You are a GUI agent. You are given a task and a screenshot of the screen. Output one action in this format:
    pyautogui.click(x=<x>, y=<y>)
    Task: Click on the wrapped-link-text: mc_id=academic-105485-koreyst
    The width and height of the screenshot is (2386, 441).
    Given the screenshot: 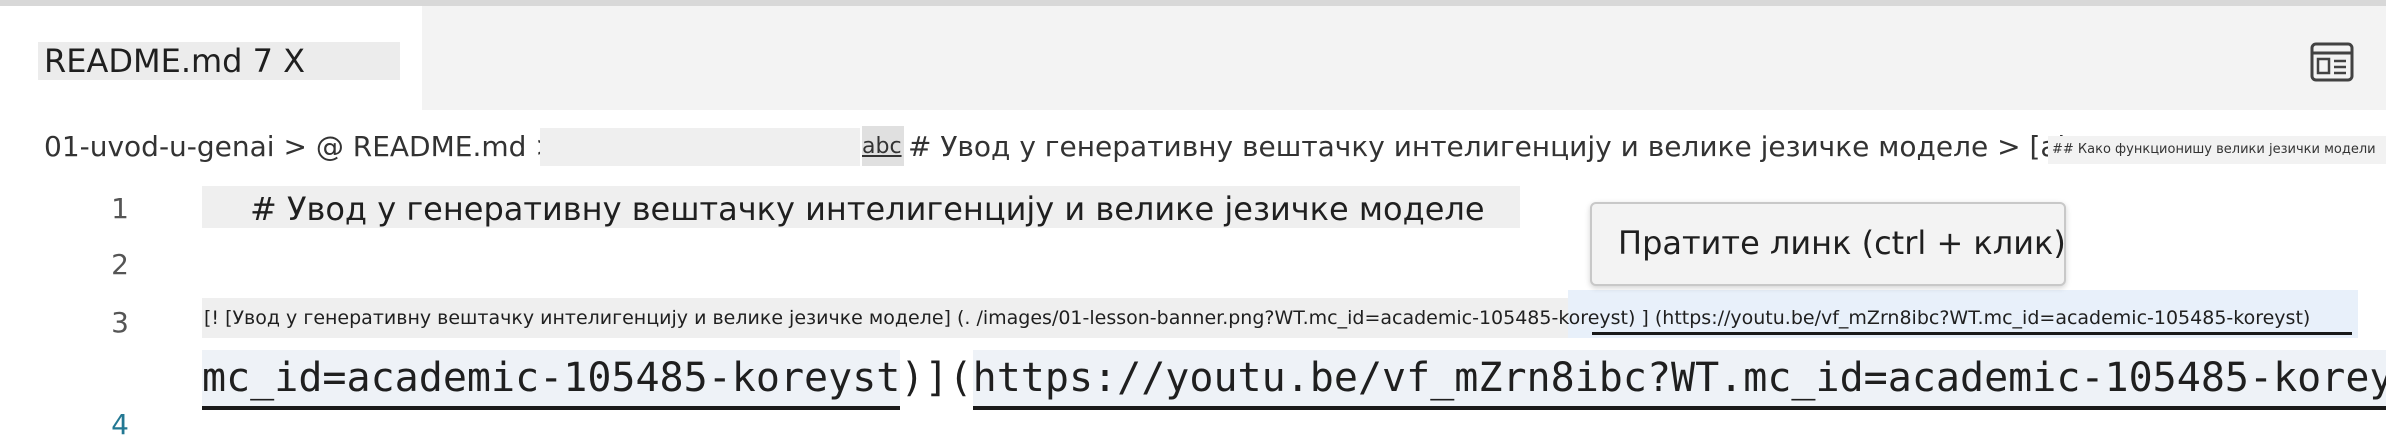 What is the action you would take?
    pyautogui.click(x=551, y=380)
    